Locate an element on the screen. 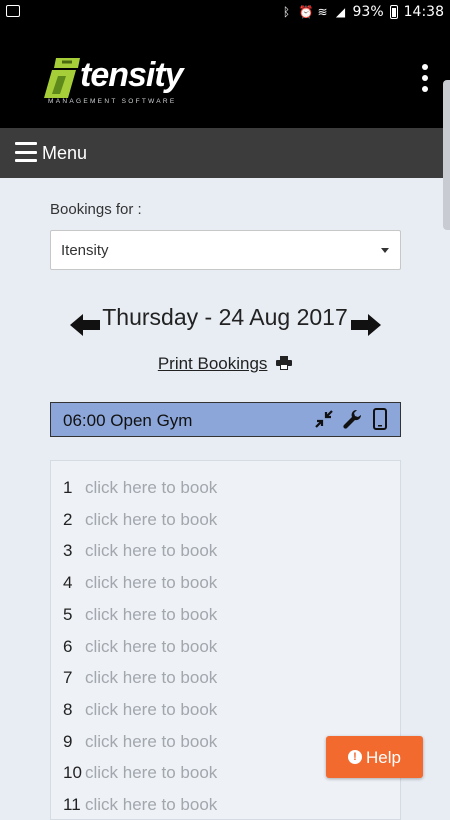 This screenshot has width=450, height=820. current-date: Thursday - 24 Aug 2017 is located at coordinates (225, 317).